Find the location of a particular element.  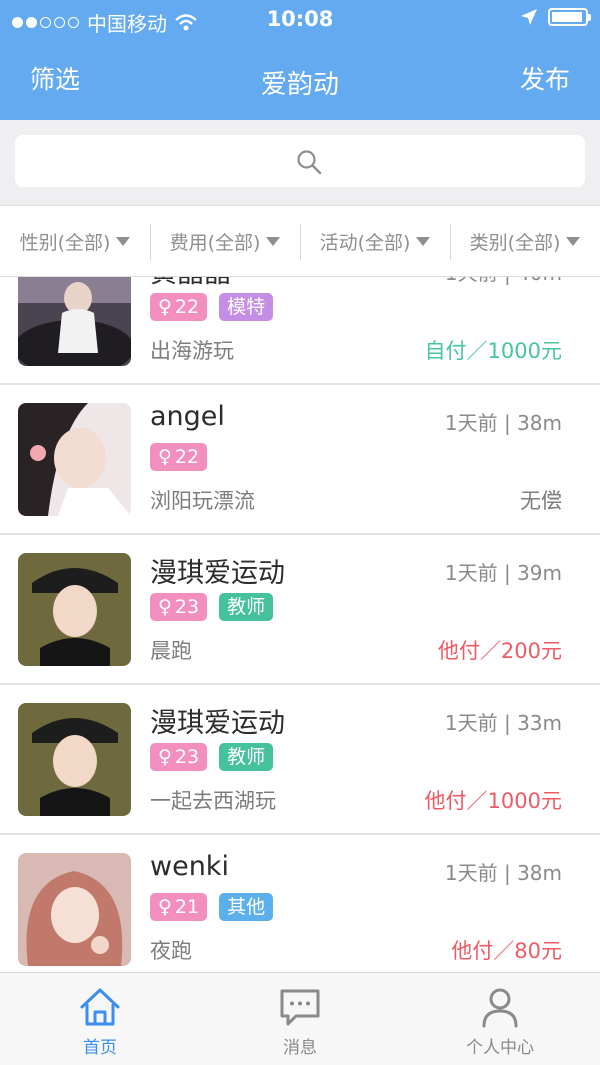

tab-label: 个人中心 is located at coordinates (500, 1048).